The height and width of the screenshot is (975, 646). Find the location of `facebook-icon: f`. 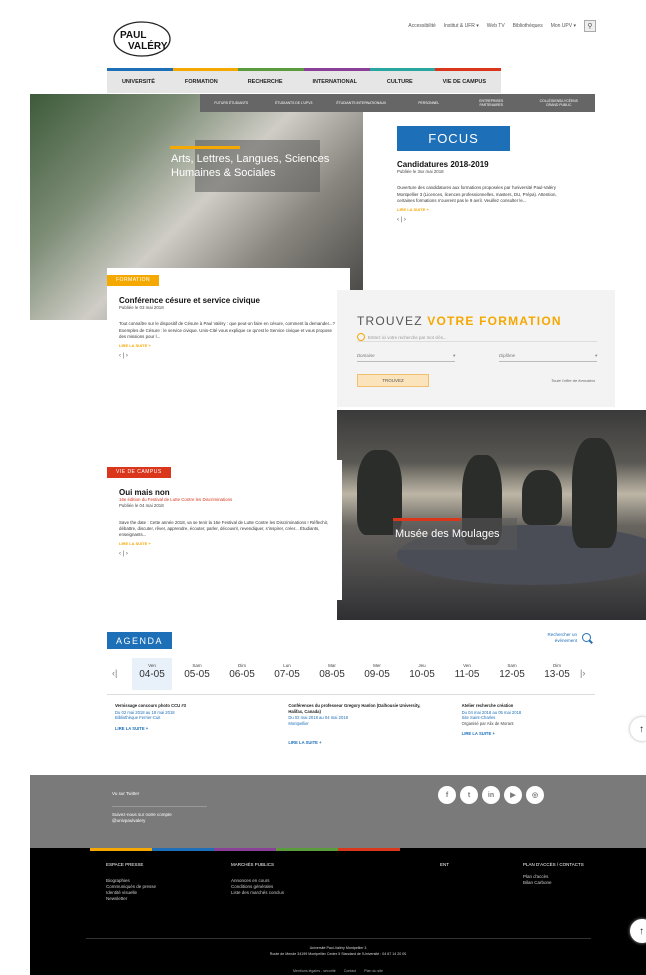

facebook-icon: f is located at coordinates (447, 795).